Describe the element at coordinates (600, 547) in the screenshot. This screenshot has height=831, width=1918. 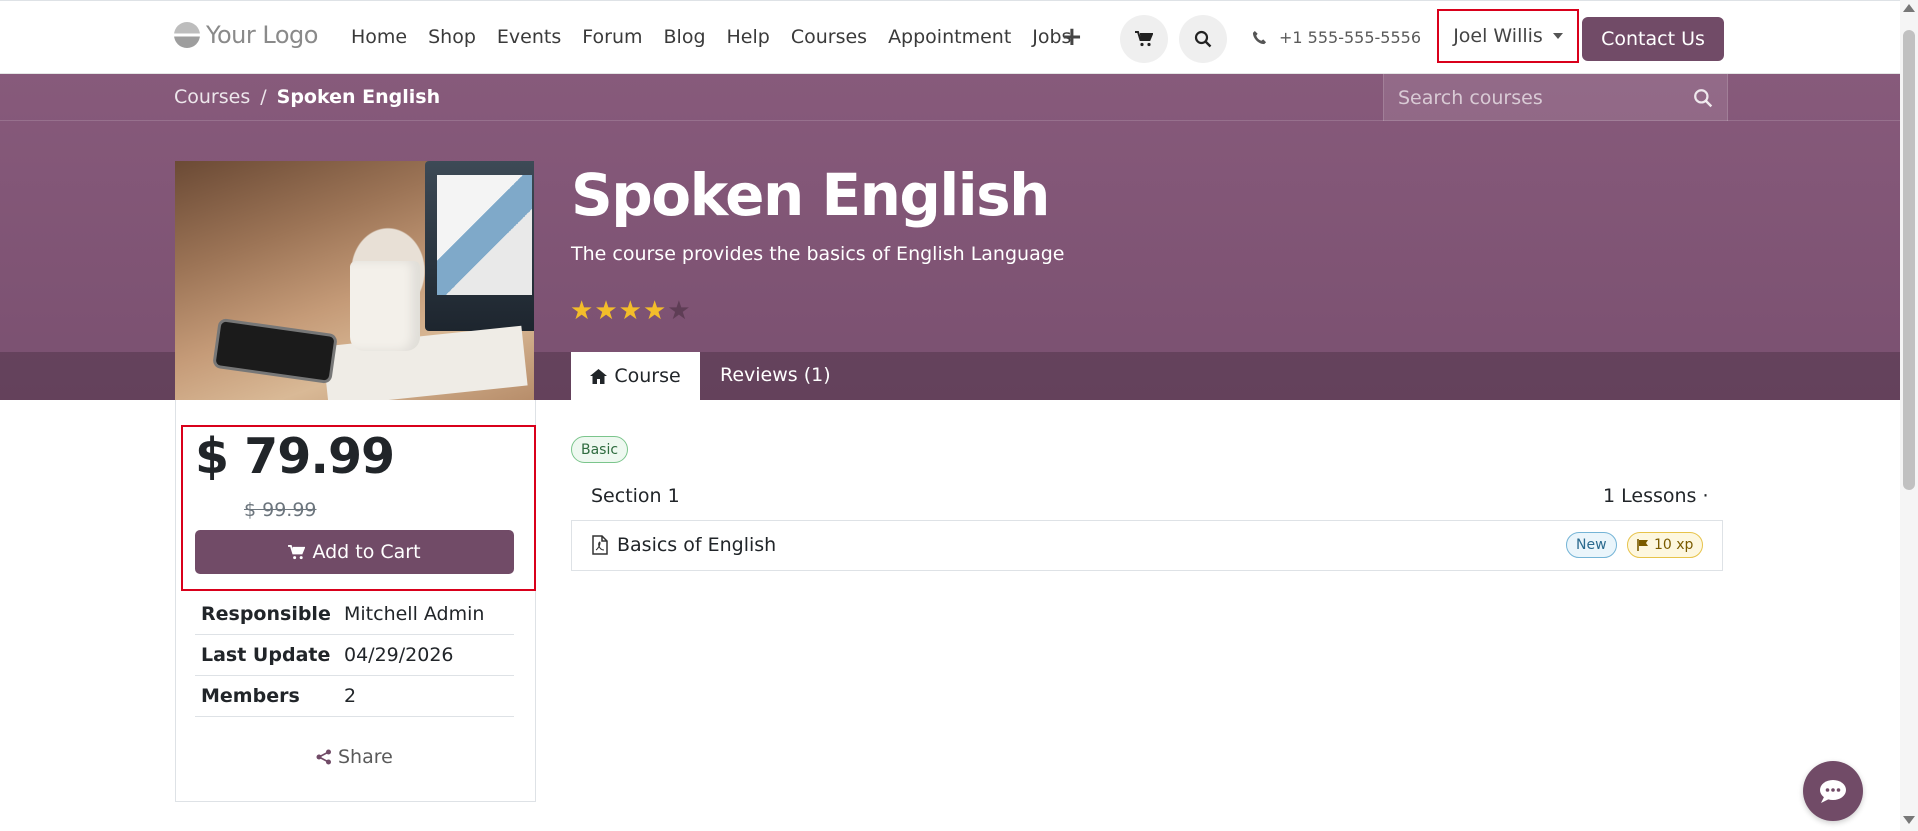
I see `pdf-file-icon` at that location.